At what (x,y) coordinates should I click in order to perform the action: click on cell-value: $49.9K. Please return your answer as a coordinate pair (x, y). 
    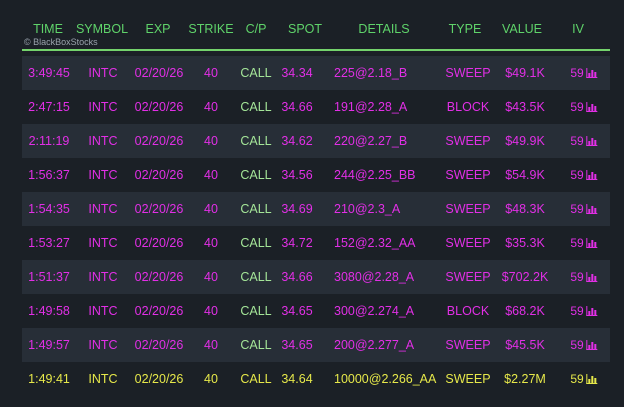
    Looking at the image, I should click on (525, 141).